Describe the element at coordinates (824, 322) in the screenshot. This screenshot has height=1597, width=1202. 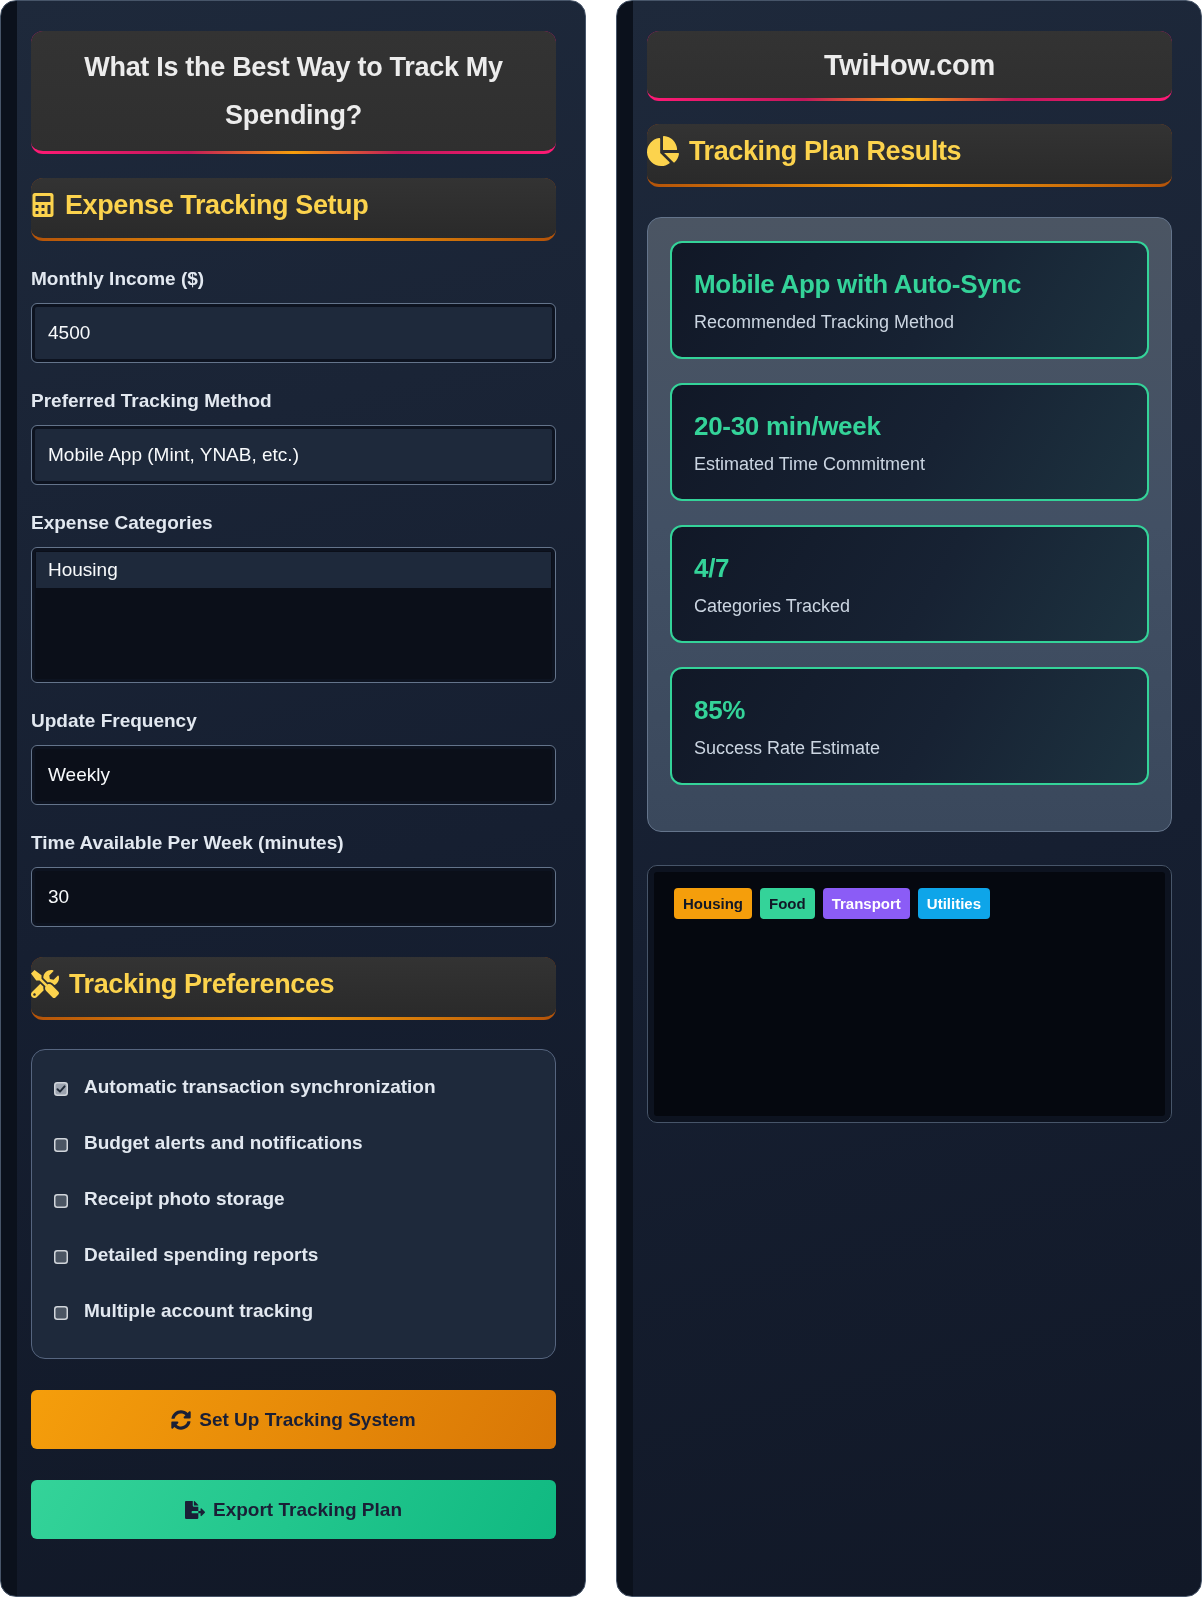
I see `stat-label: Recommended Tracking Method` at that location.